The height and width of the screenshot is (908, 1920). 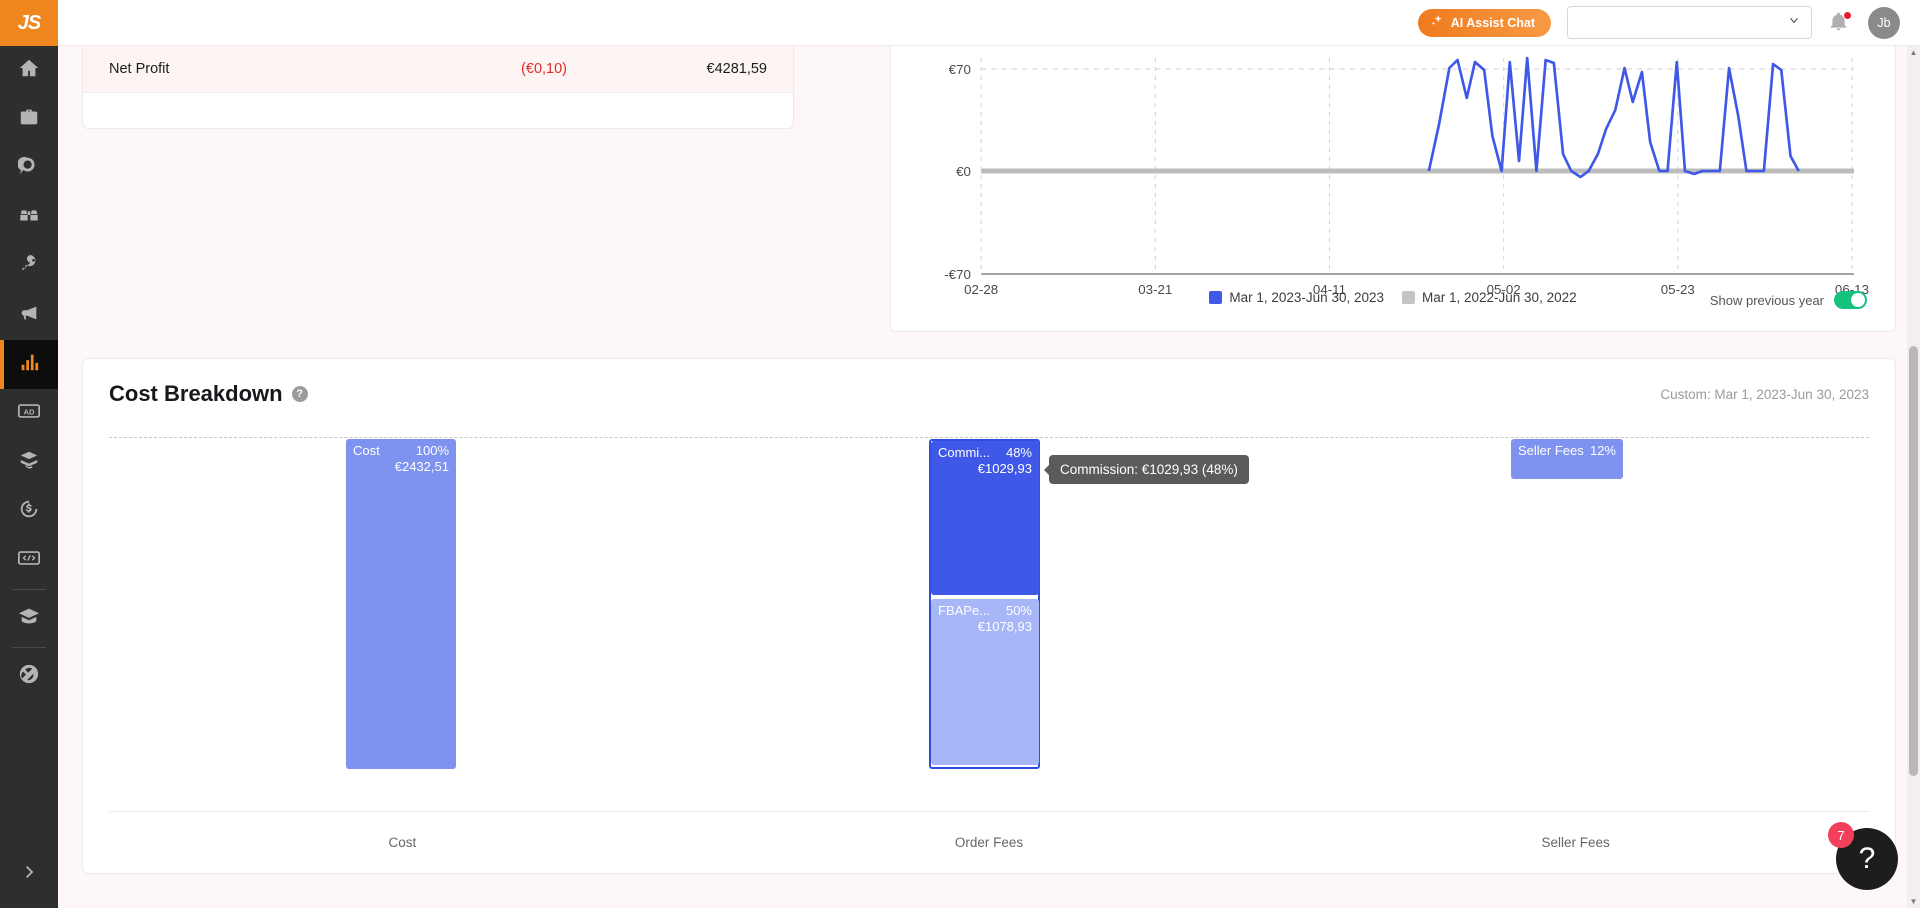 What do you see at coordinates (1602, 450) in the screenshot?
I see `tile-percent-seller-fees: 12%` at bounding box center [1602, 450].